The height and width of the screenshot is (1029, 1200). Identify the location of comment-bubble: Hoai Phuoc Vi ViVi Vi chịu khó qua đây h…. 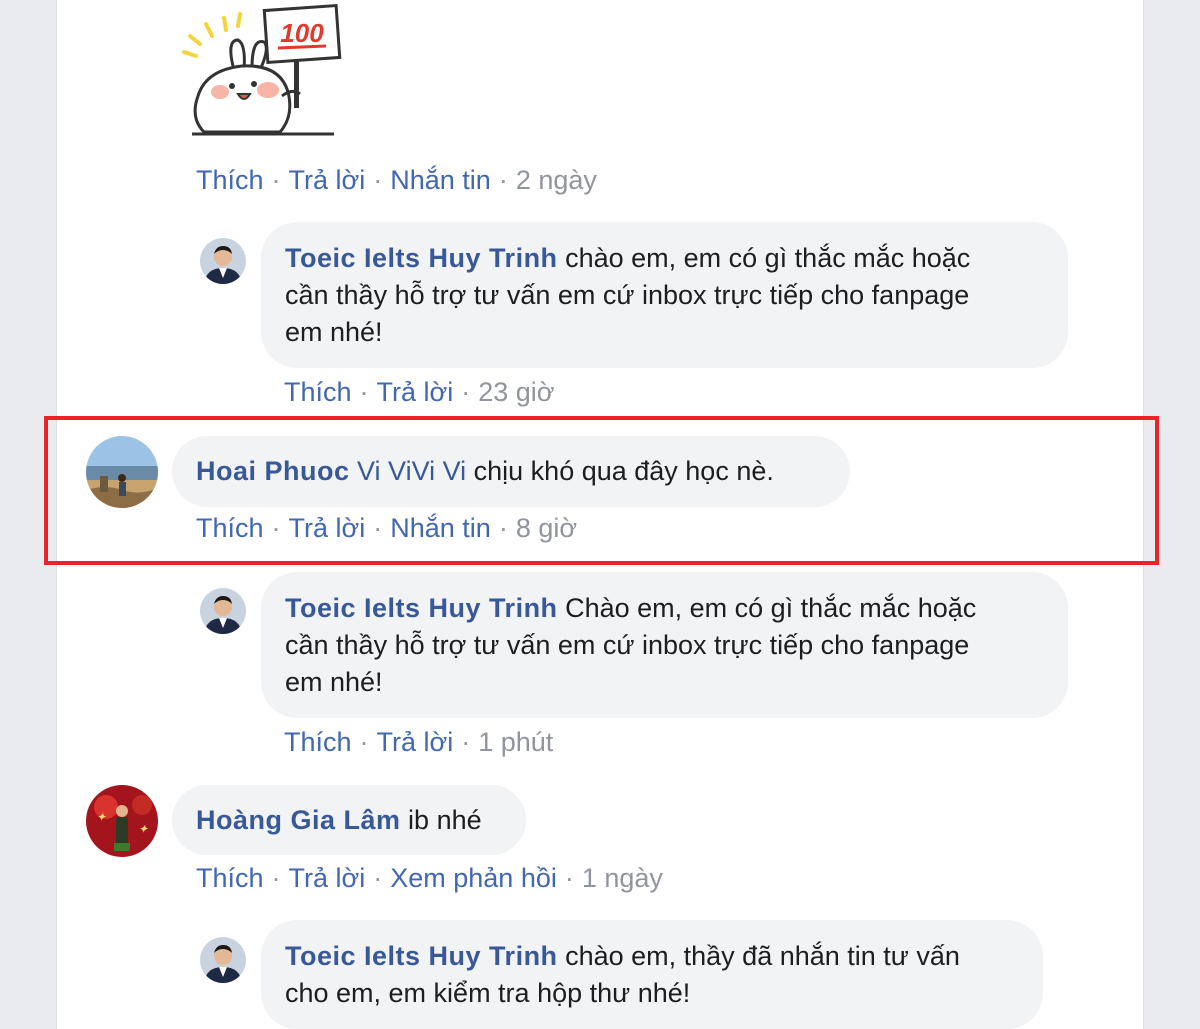
(511, 471).